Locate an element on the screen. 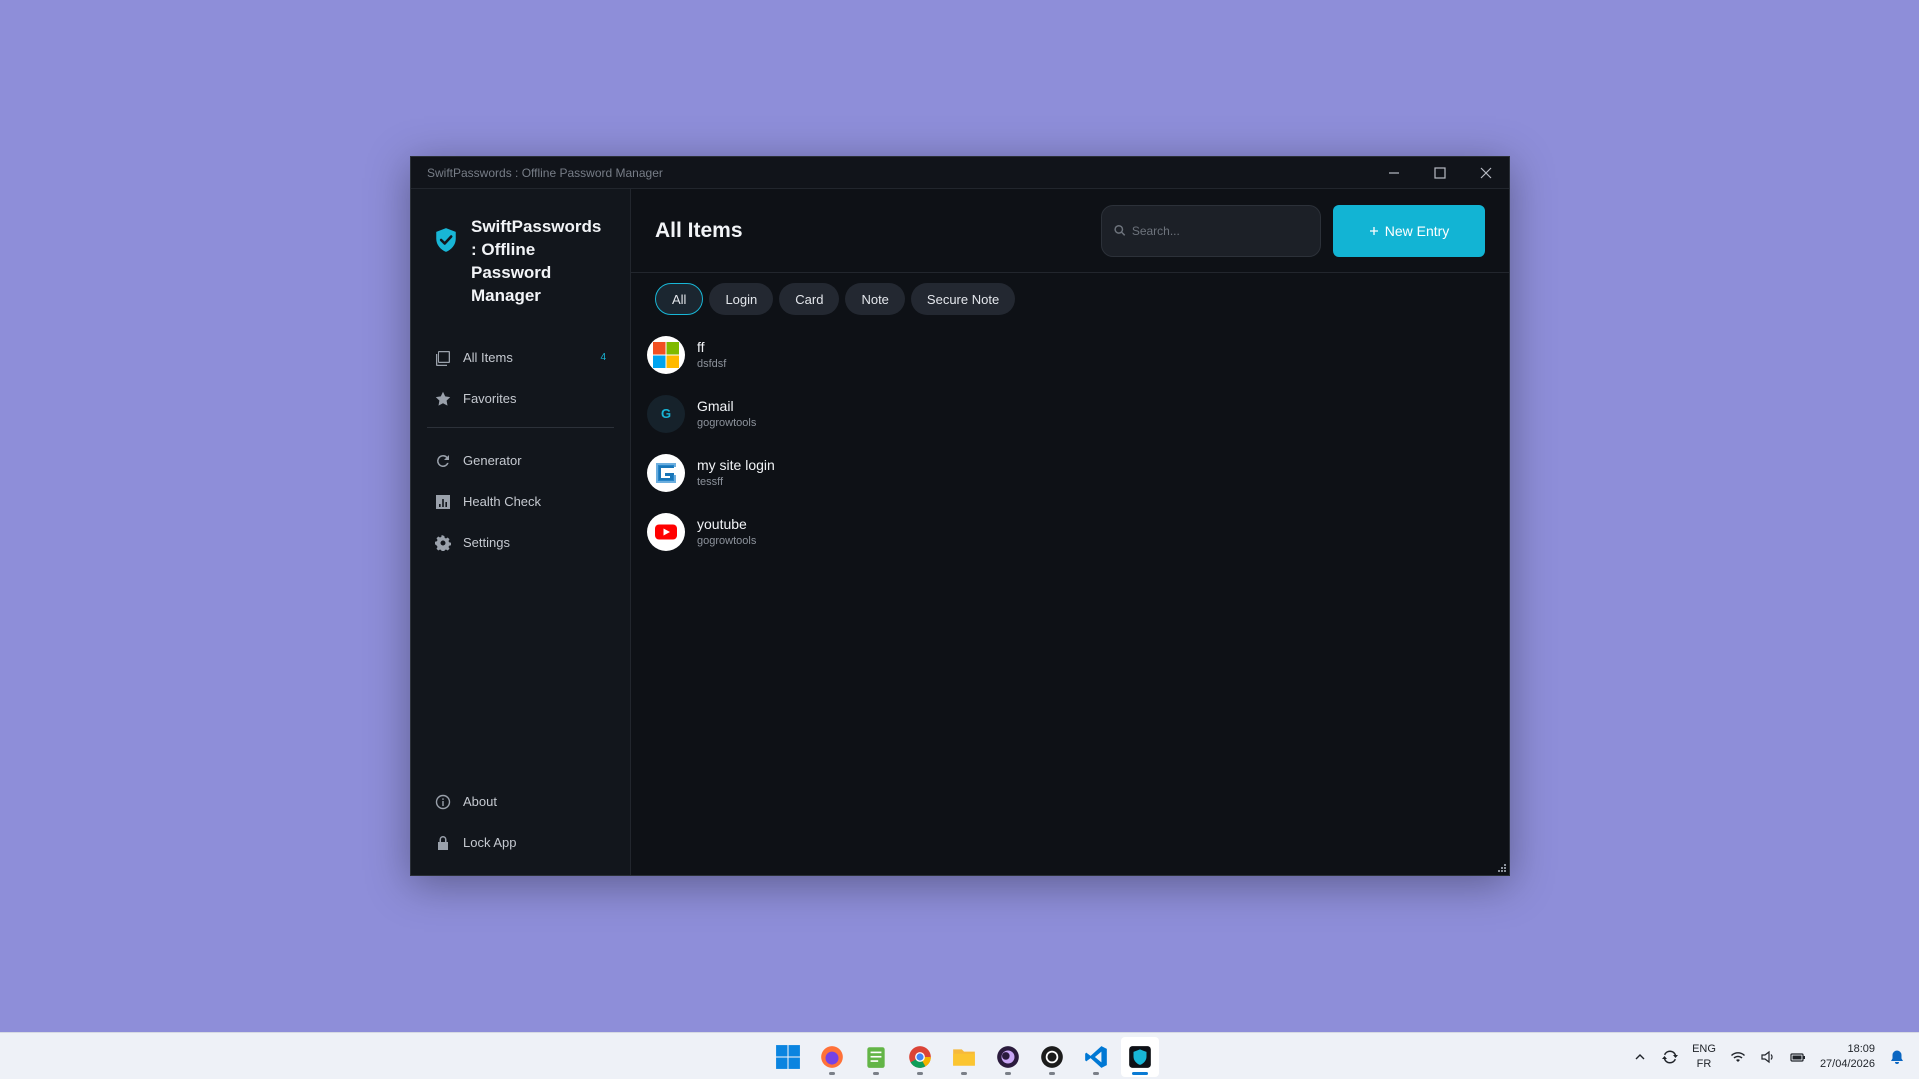 This screenshot has width=1919, height=1079. close-button is located at coordinates (1486, 172).